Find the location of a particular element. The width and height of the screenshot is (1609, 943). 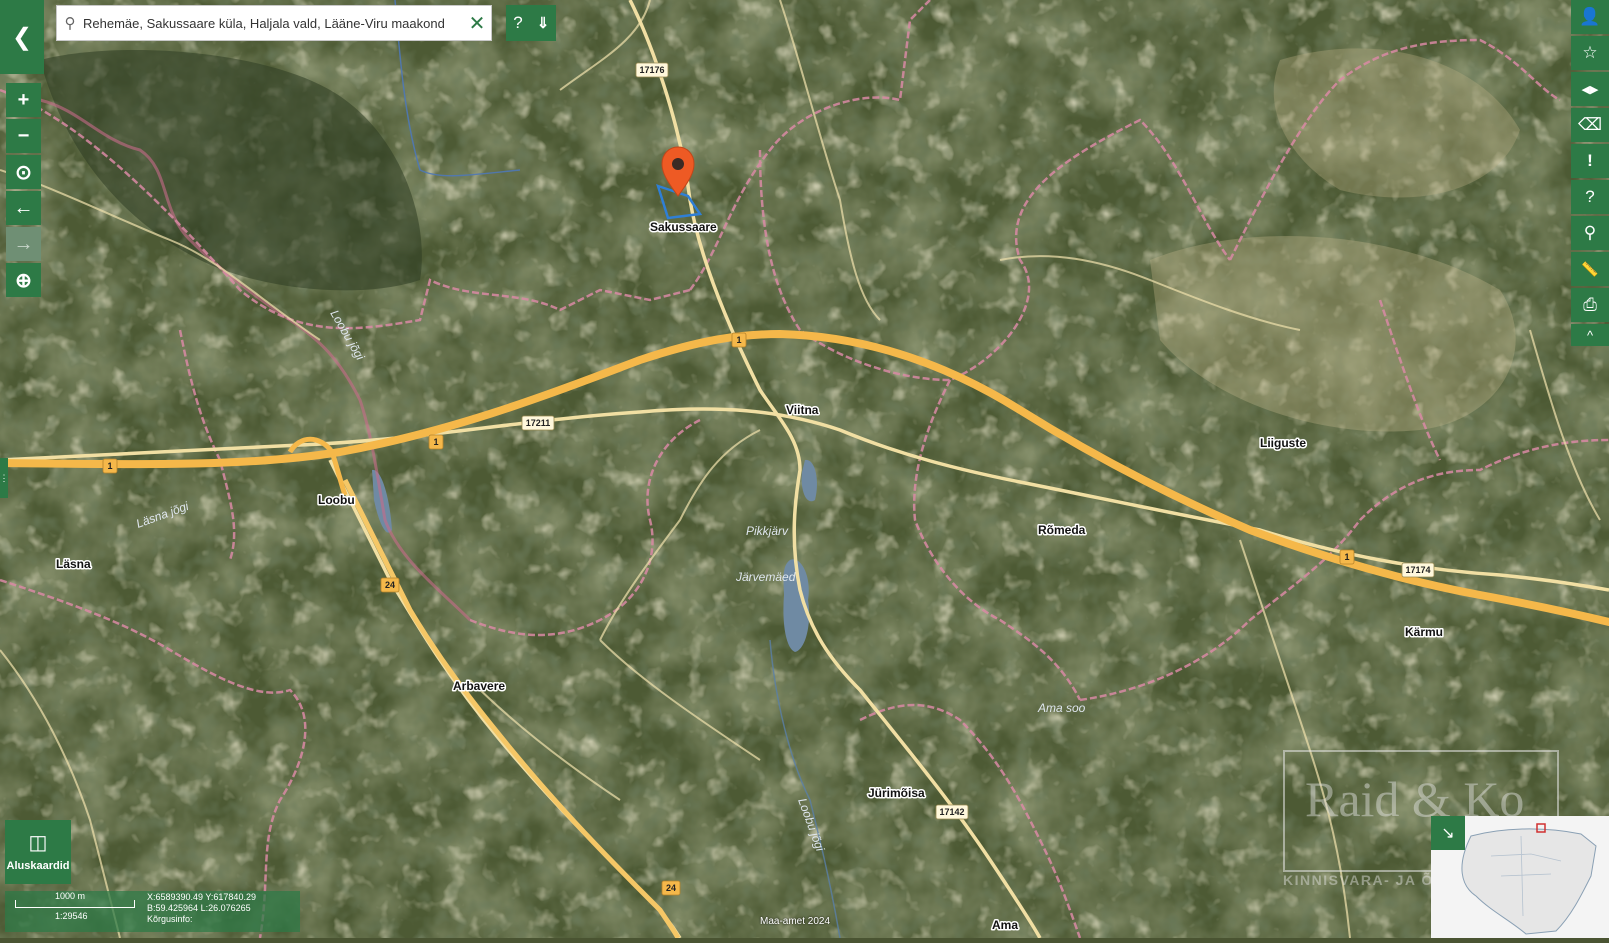

search-icon: ⚲ is located at coordinates (70, 23).